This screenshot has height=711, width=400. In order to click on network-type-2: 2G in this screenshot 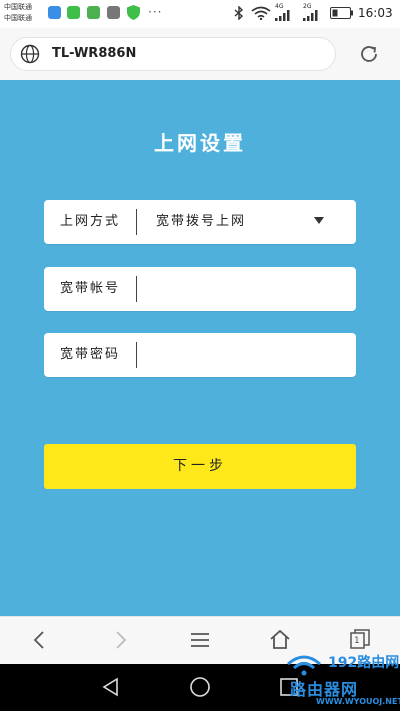, I will do `click(307, 6)`.